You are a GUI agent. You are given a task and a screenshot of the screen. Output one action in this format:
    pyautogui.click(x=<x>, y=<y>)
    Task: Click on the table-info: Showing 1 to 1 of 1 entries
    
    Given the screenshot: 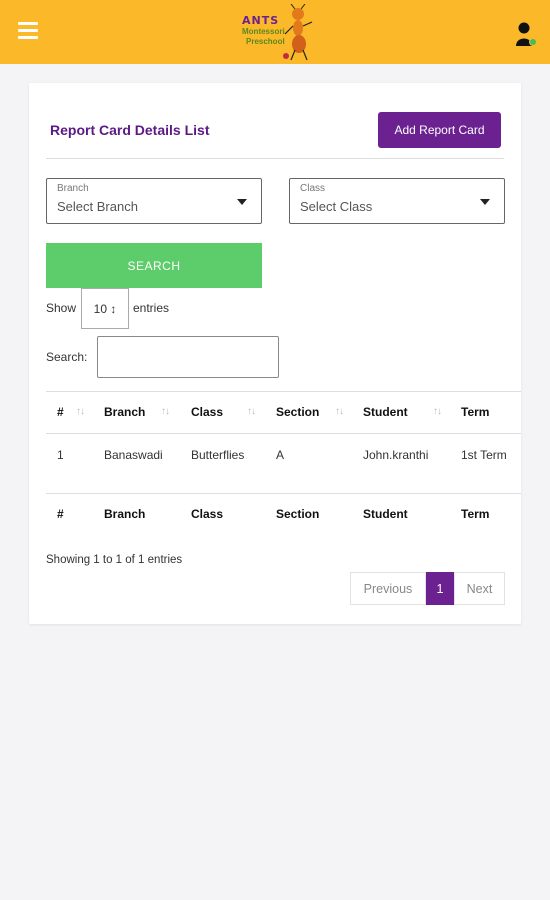 What is the action you would take?
    pyautogui.click(x=114, y=560)
    